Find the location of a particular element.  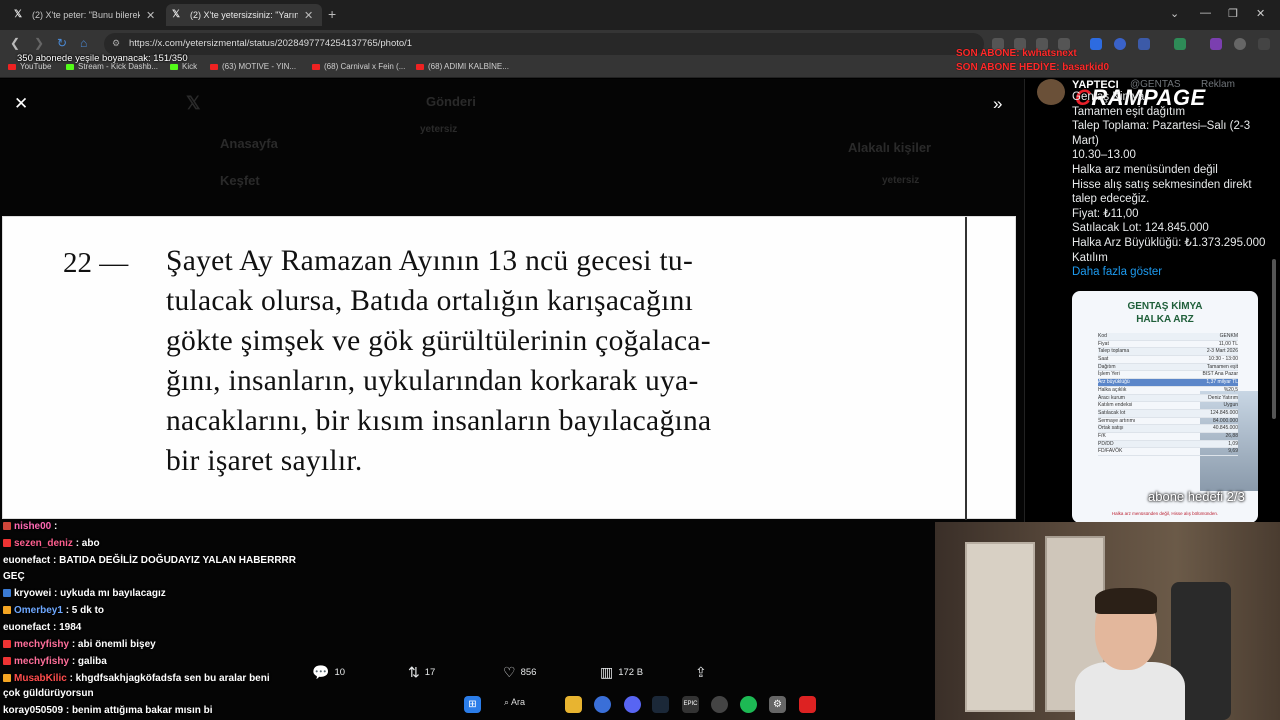

reload-icon: ↻ is located at coordinates (62, 43).